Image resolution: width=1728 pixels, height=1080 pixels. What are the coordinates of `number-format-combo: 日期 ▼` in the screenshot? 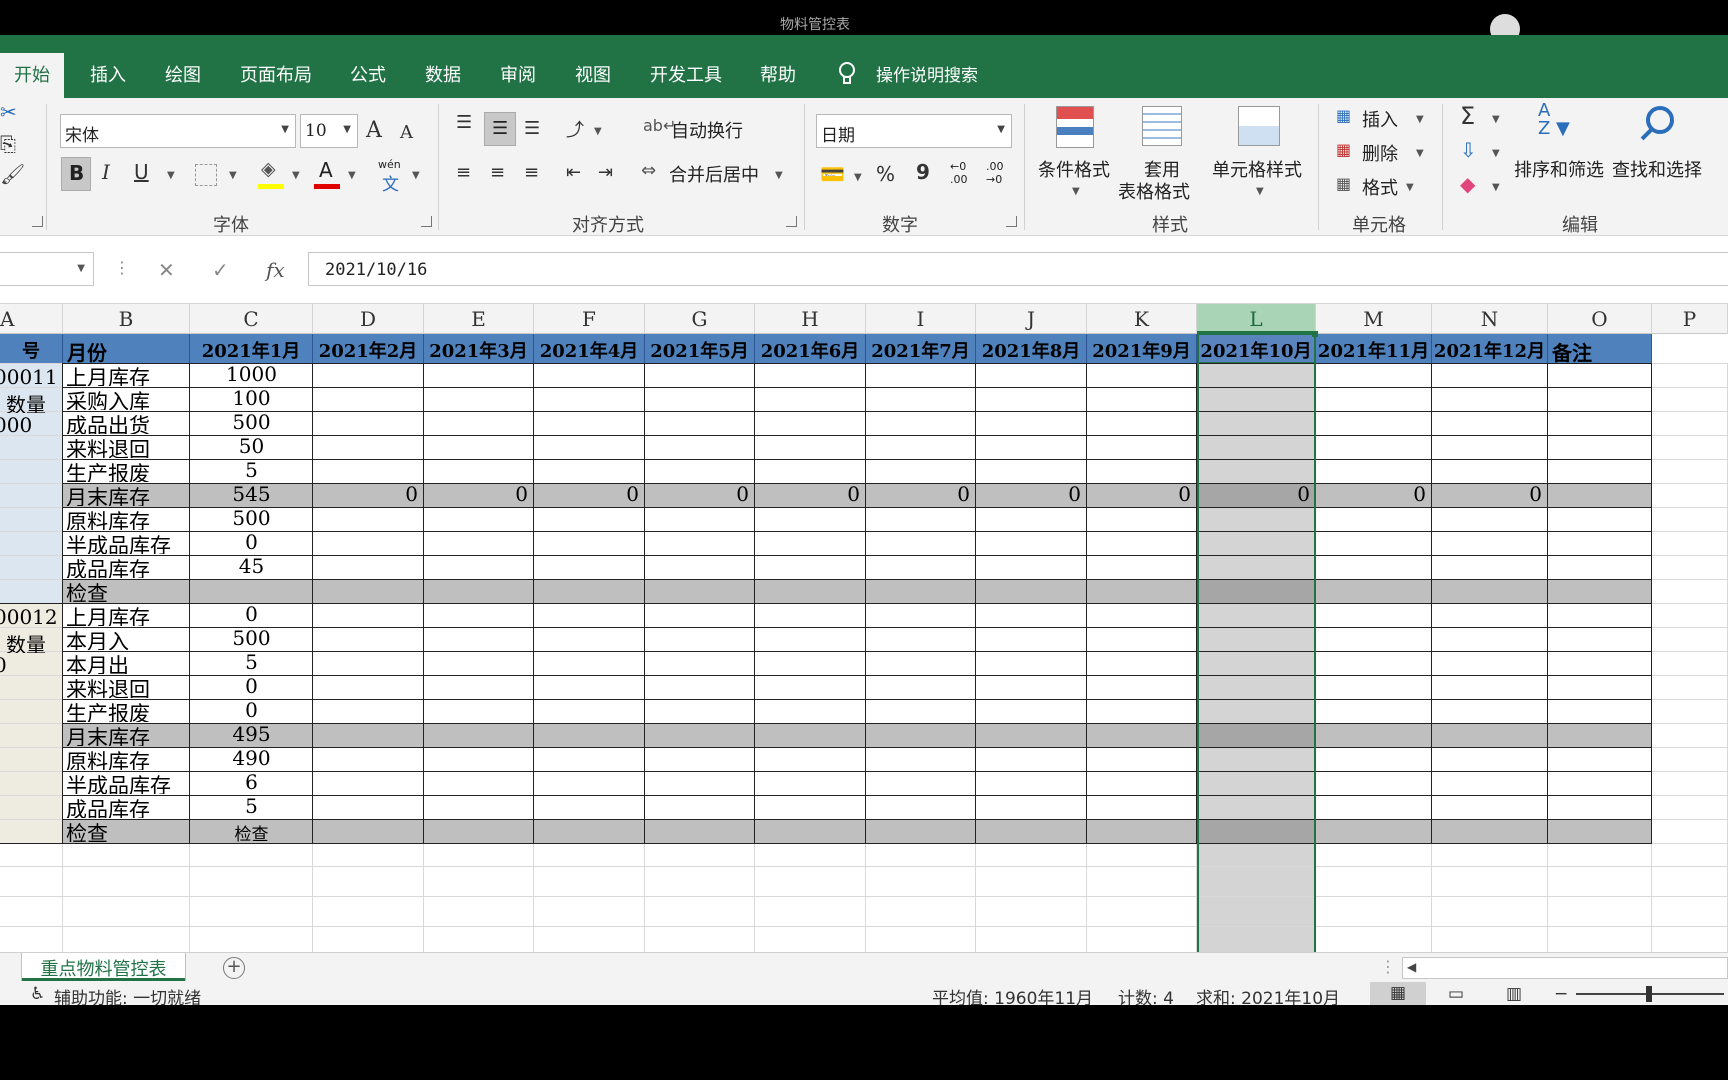 It's located at (914, 131).